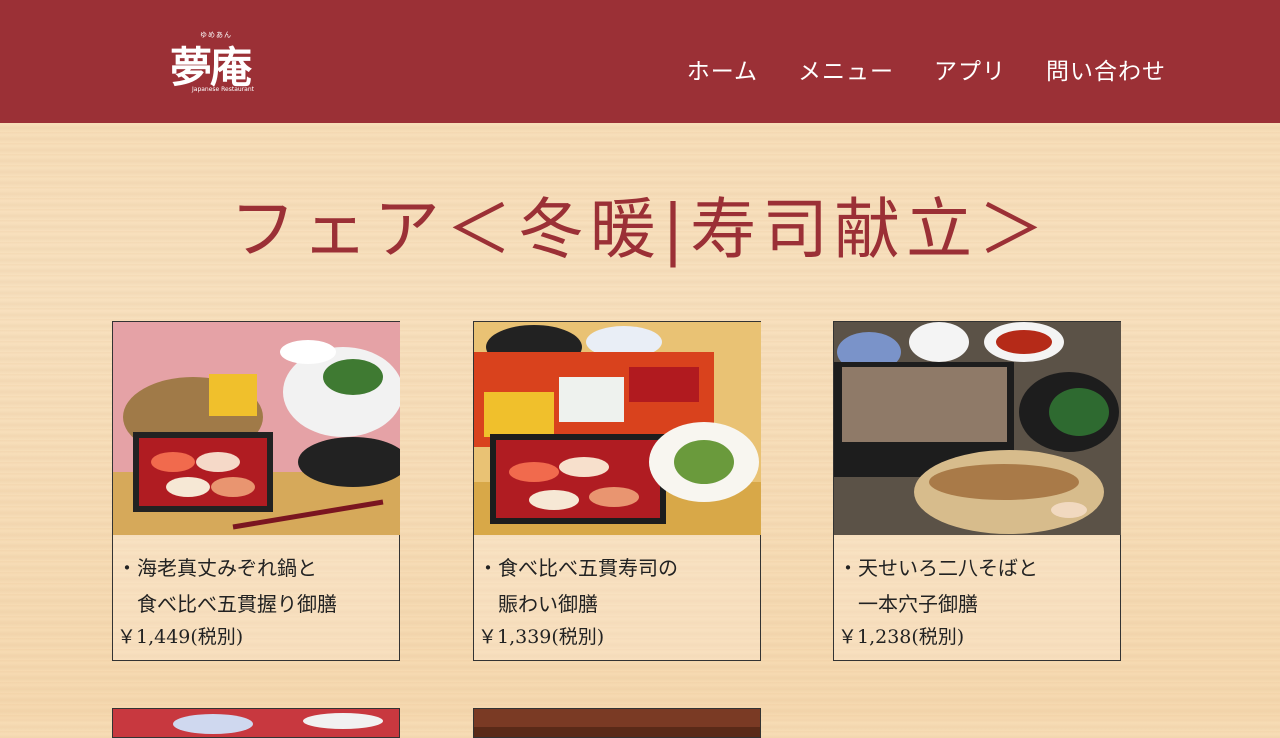  What do you see at coordinates (938, 586) in the screenshot?
I see `menu-name: ・天せいろ二八そばと 一本穴子御膳` at bounding box center [938, 586].